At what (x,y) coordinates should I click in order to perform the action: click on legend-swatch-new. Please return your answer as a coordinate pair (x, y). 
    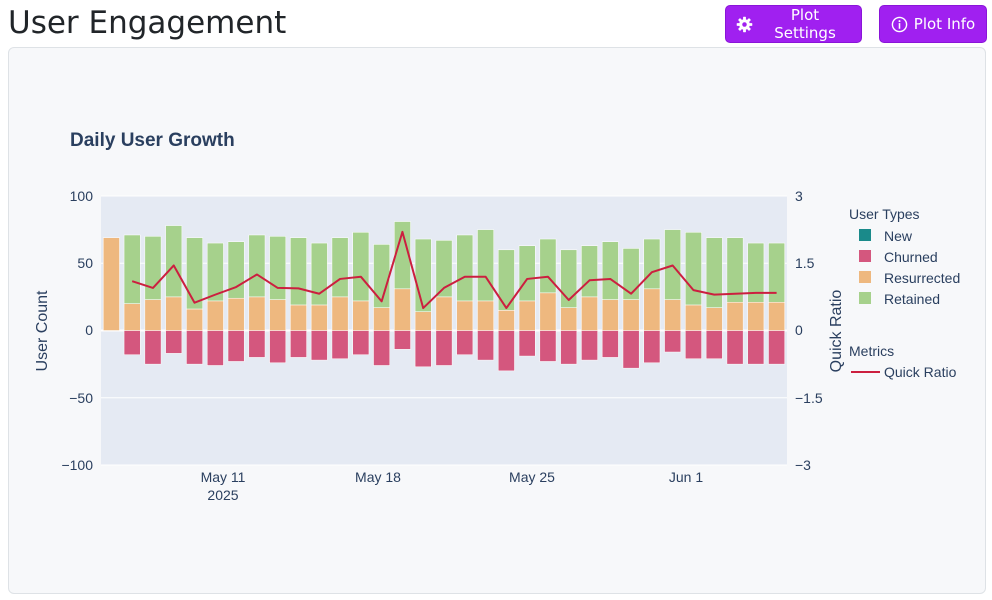
    Looking at the image, I should click on (865, 235).